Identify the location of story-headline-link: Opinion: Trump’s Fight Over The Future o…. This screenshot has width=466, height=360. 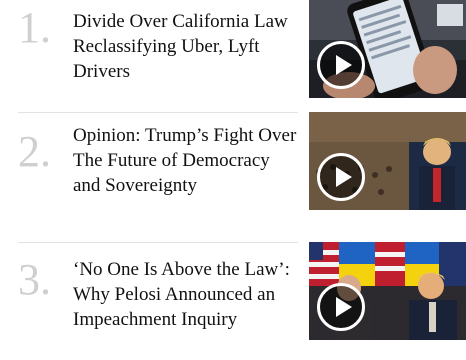
(186, 160).